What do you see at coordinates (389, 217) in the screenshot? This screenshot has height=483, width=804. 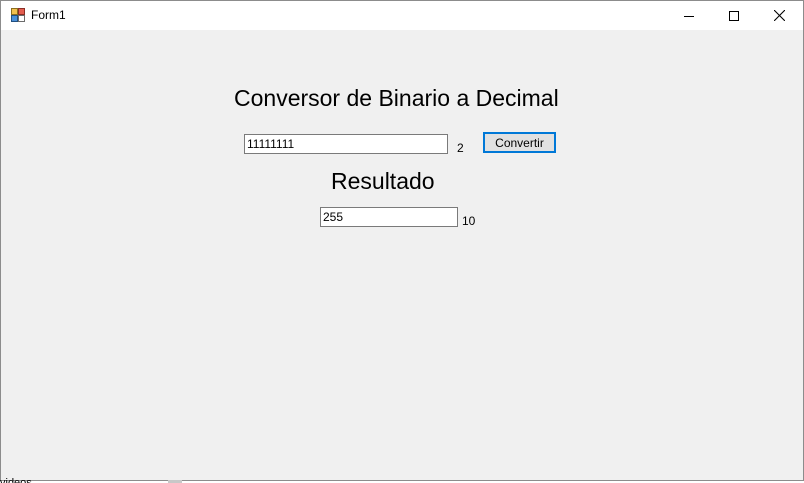 I see `decimal-output` at bounding box center [389, 217].